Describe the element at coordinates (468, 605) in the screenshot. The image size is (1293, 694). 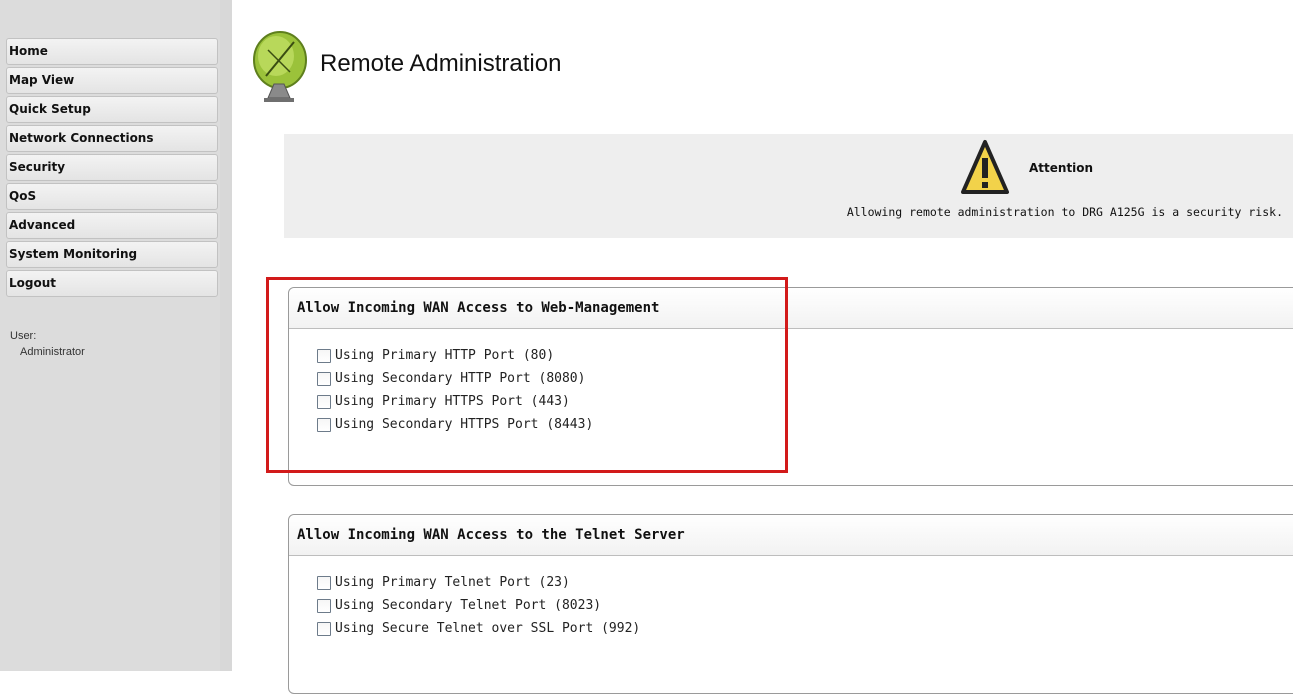
I see `option-label: Using Secondary Telnet Port (8023)` at that location.